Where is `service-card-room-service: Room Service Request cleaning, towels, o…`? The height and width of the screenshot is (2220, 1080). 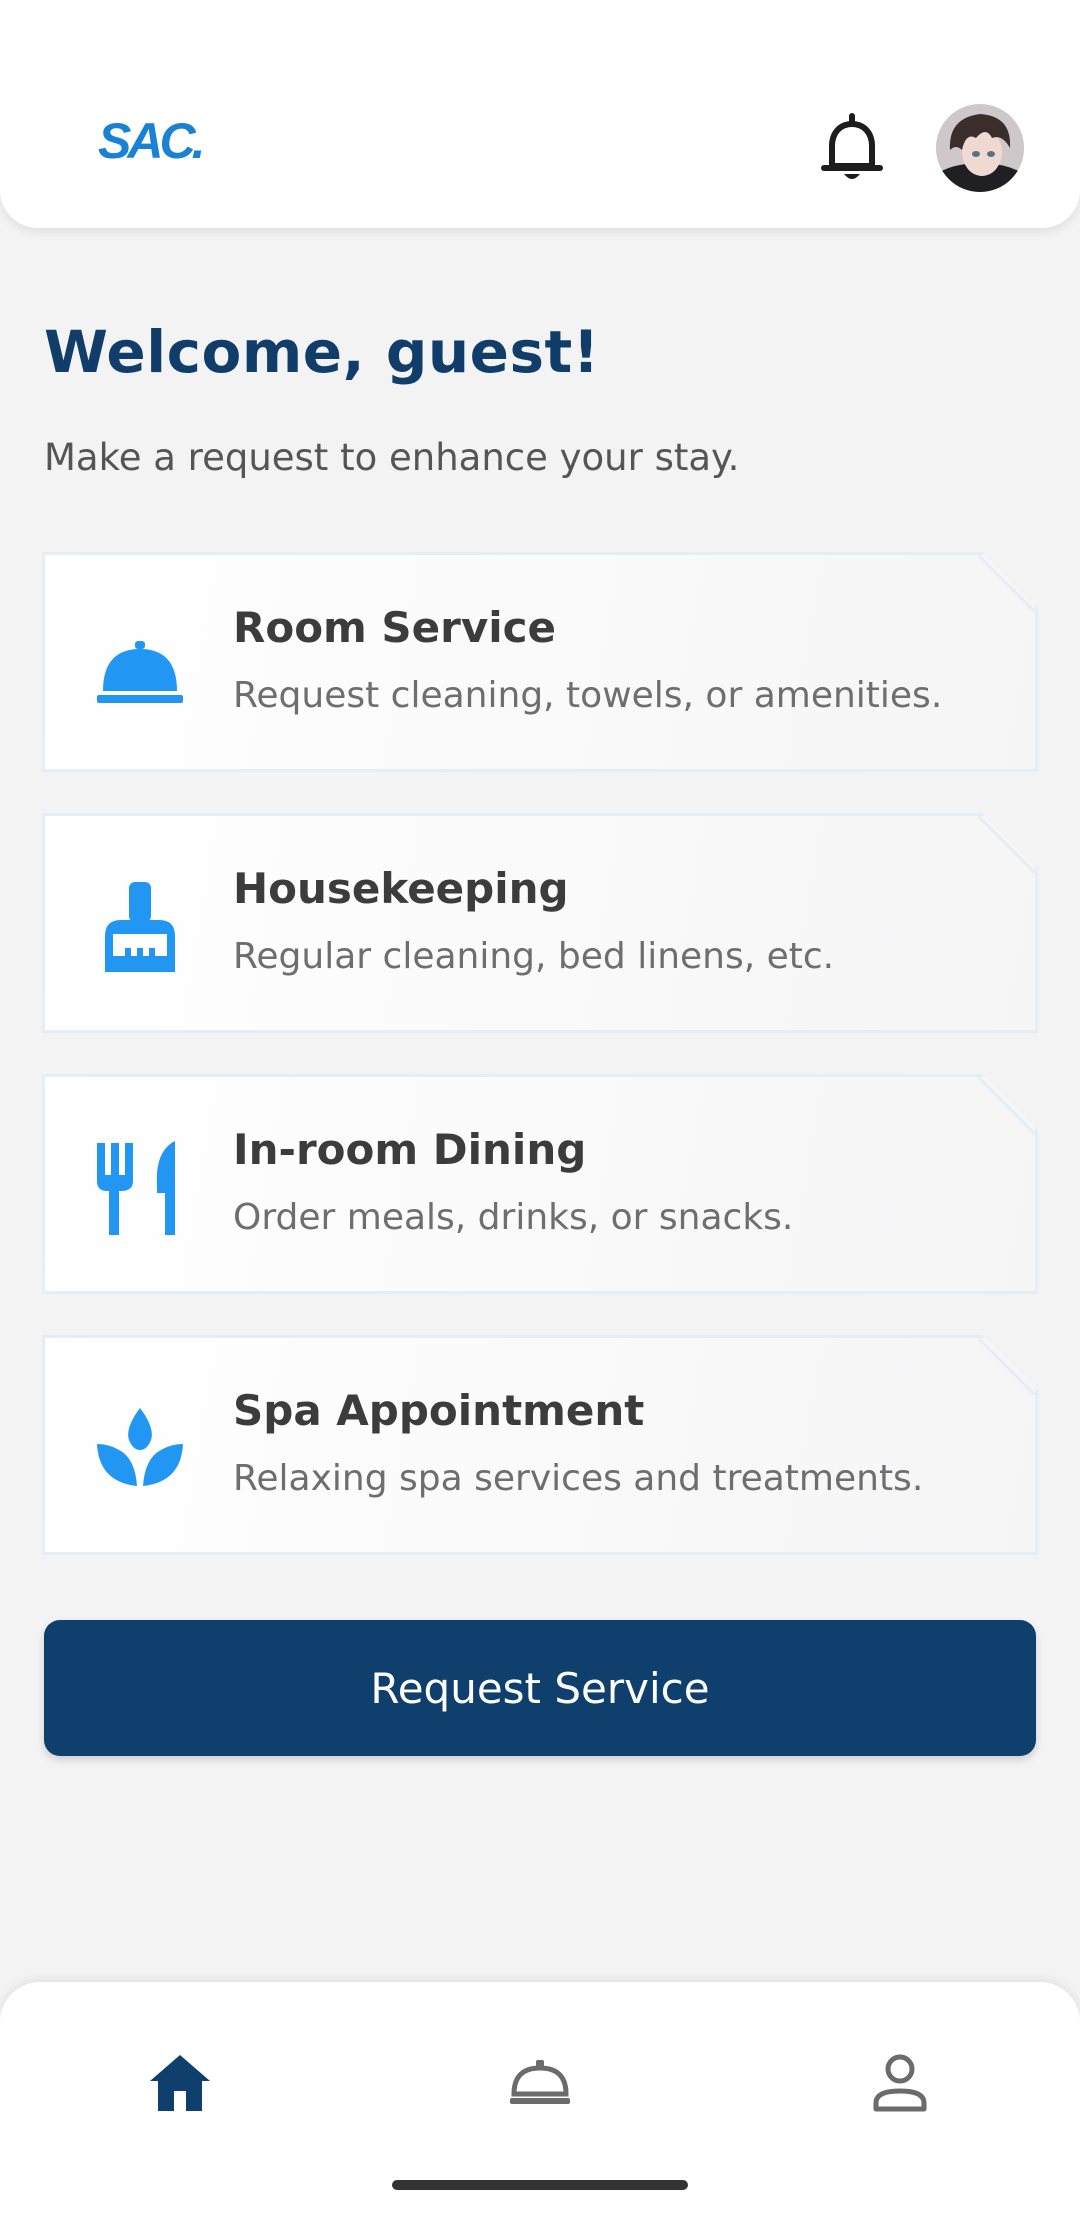 service-card-room-service: Room Service Request cleaning, towels, o… is located at coordinates (540, 662).